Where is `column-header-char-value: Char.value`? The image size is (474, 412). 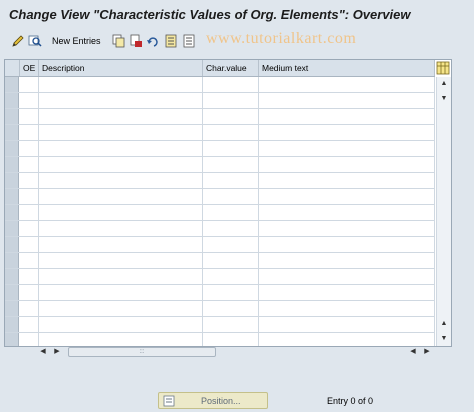
column-header-char-value: Char.value is located at coordinates (231, 68).